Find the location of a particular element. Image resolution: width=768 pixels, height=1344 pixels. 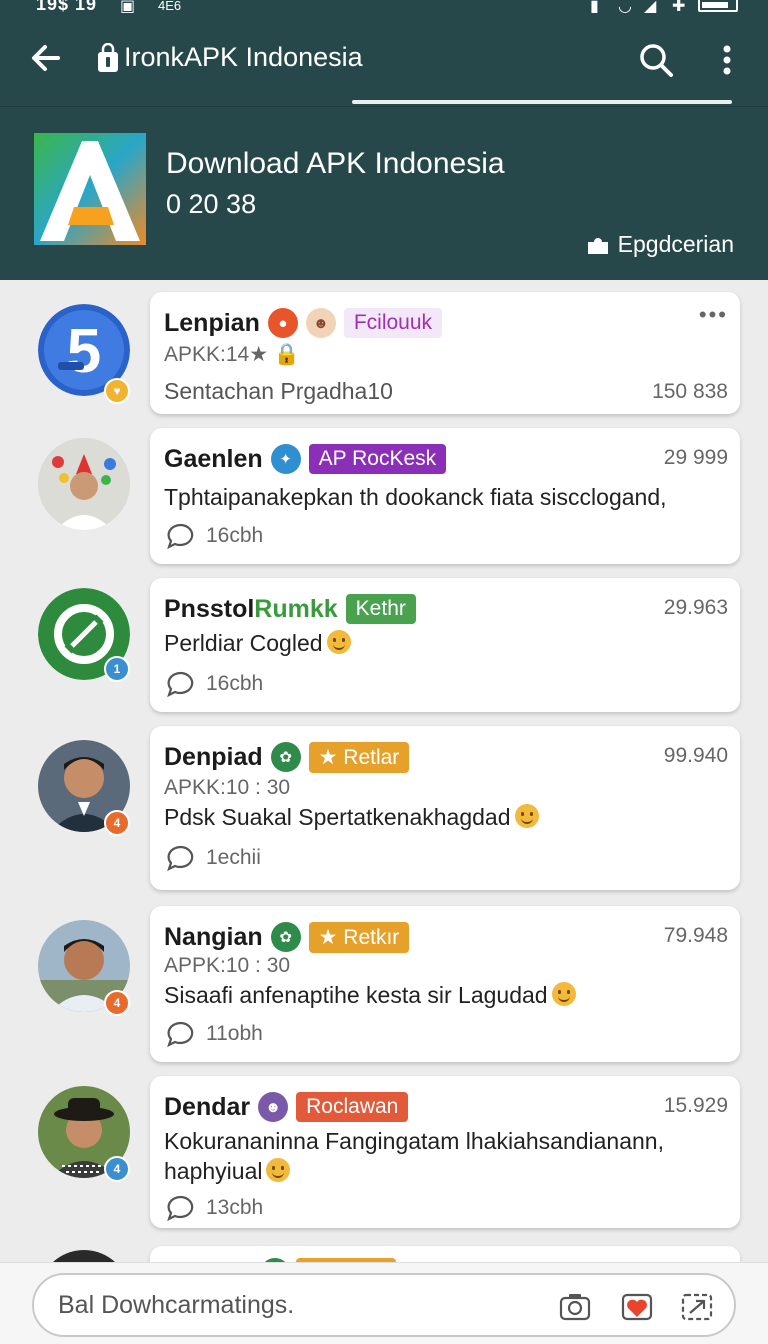

post-count: 99.940 is located at coordinates (695, 755).